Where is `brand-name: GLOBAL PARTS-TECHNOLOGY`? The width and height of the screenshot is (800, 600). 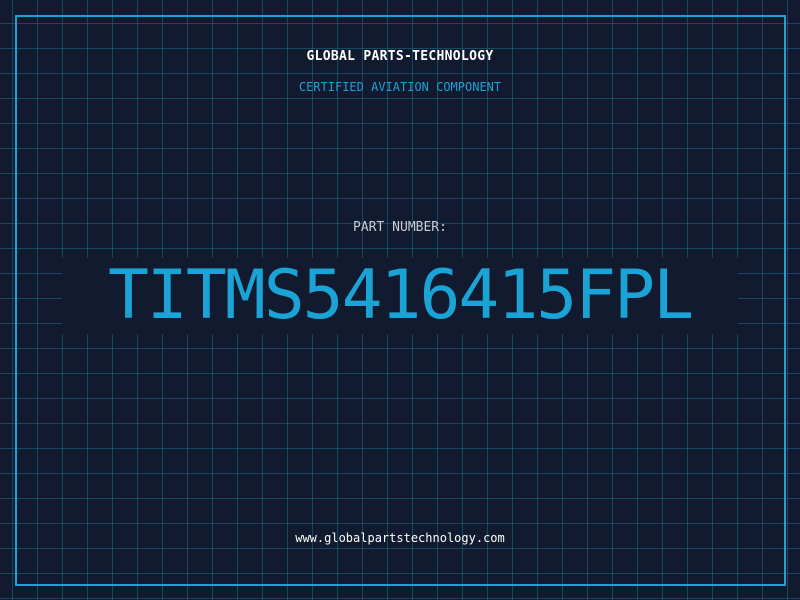 brand-name: GLOBAL PARTS-TECHNOLOGY is located at coordinates (400, 56).